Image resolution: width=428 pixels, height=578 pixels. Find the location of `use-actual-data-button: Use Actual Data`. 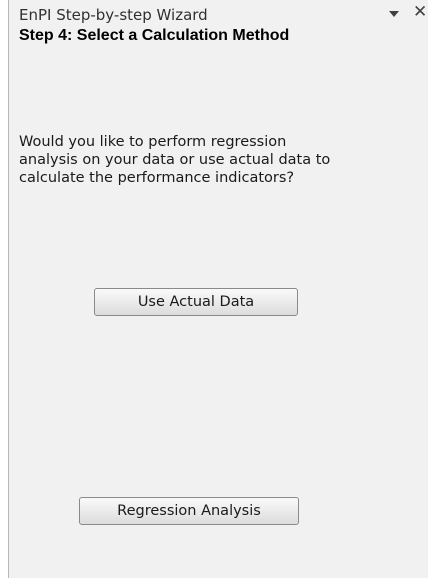

use-actual-data-button: Use Actual Data is located at coordinates (196, 302).